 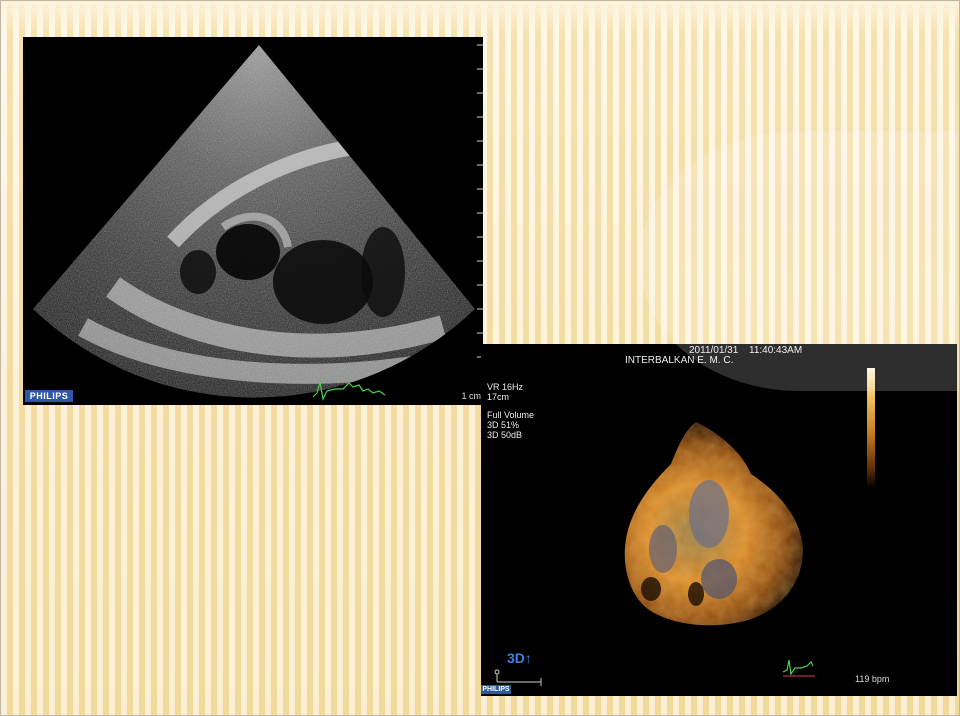 I want to click on institution-name: INTERBALKAN E. M. C., so click(x=679, y=360).